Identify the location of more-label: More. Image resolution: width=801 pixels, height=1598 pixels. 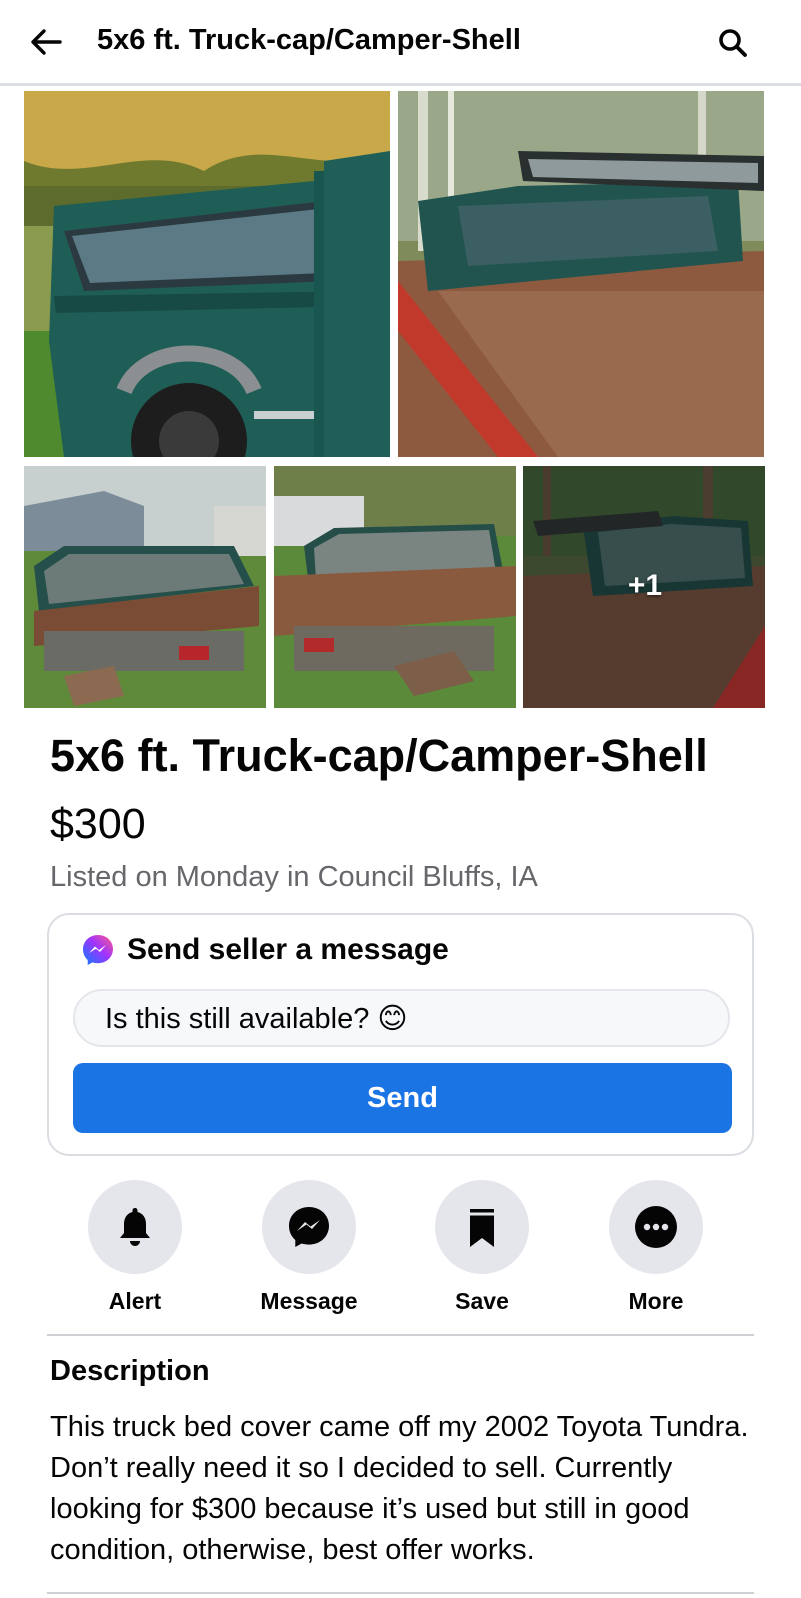
(656, 1301).